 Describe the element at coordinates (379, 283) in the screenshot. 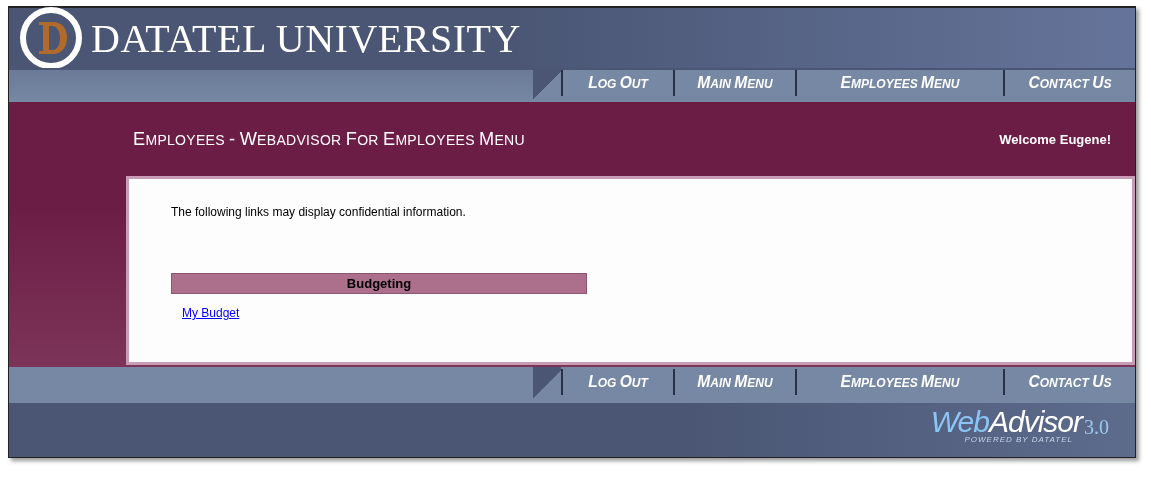

I see `section-heading: Budgeting` at that location.